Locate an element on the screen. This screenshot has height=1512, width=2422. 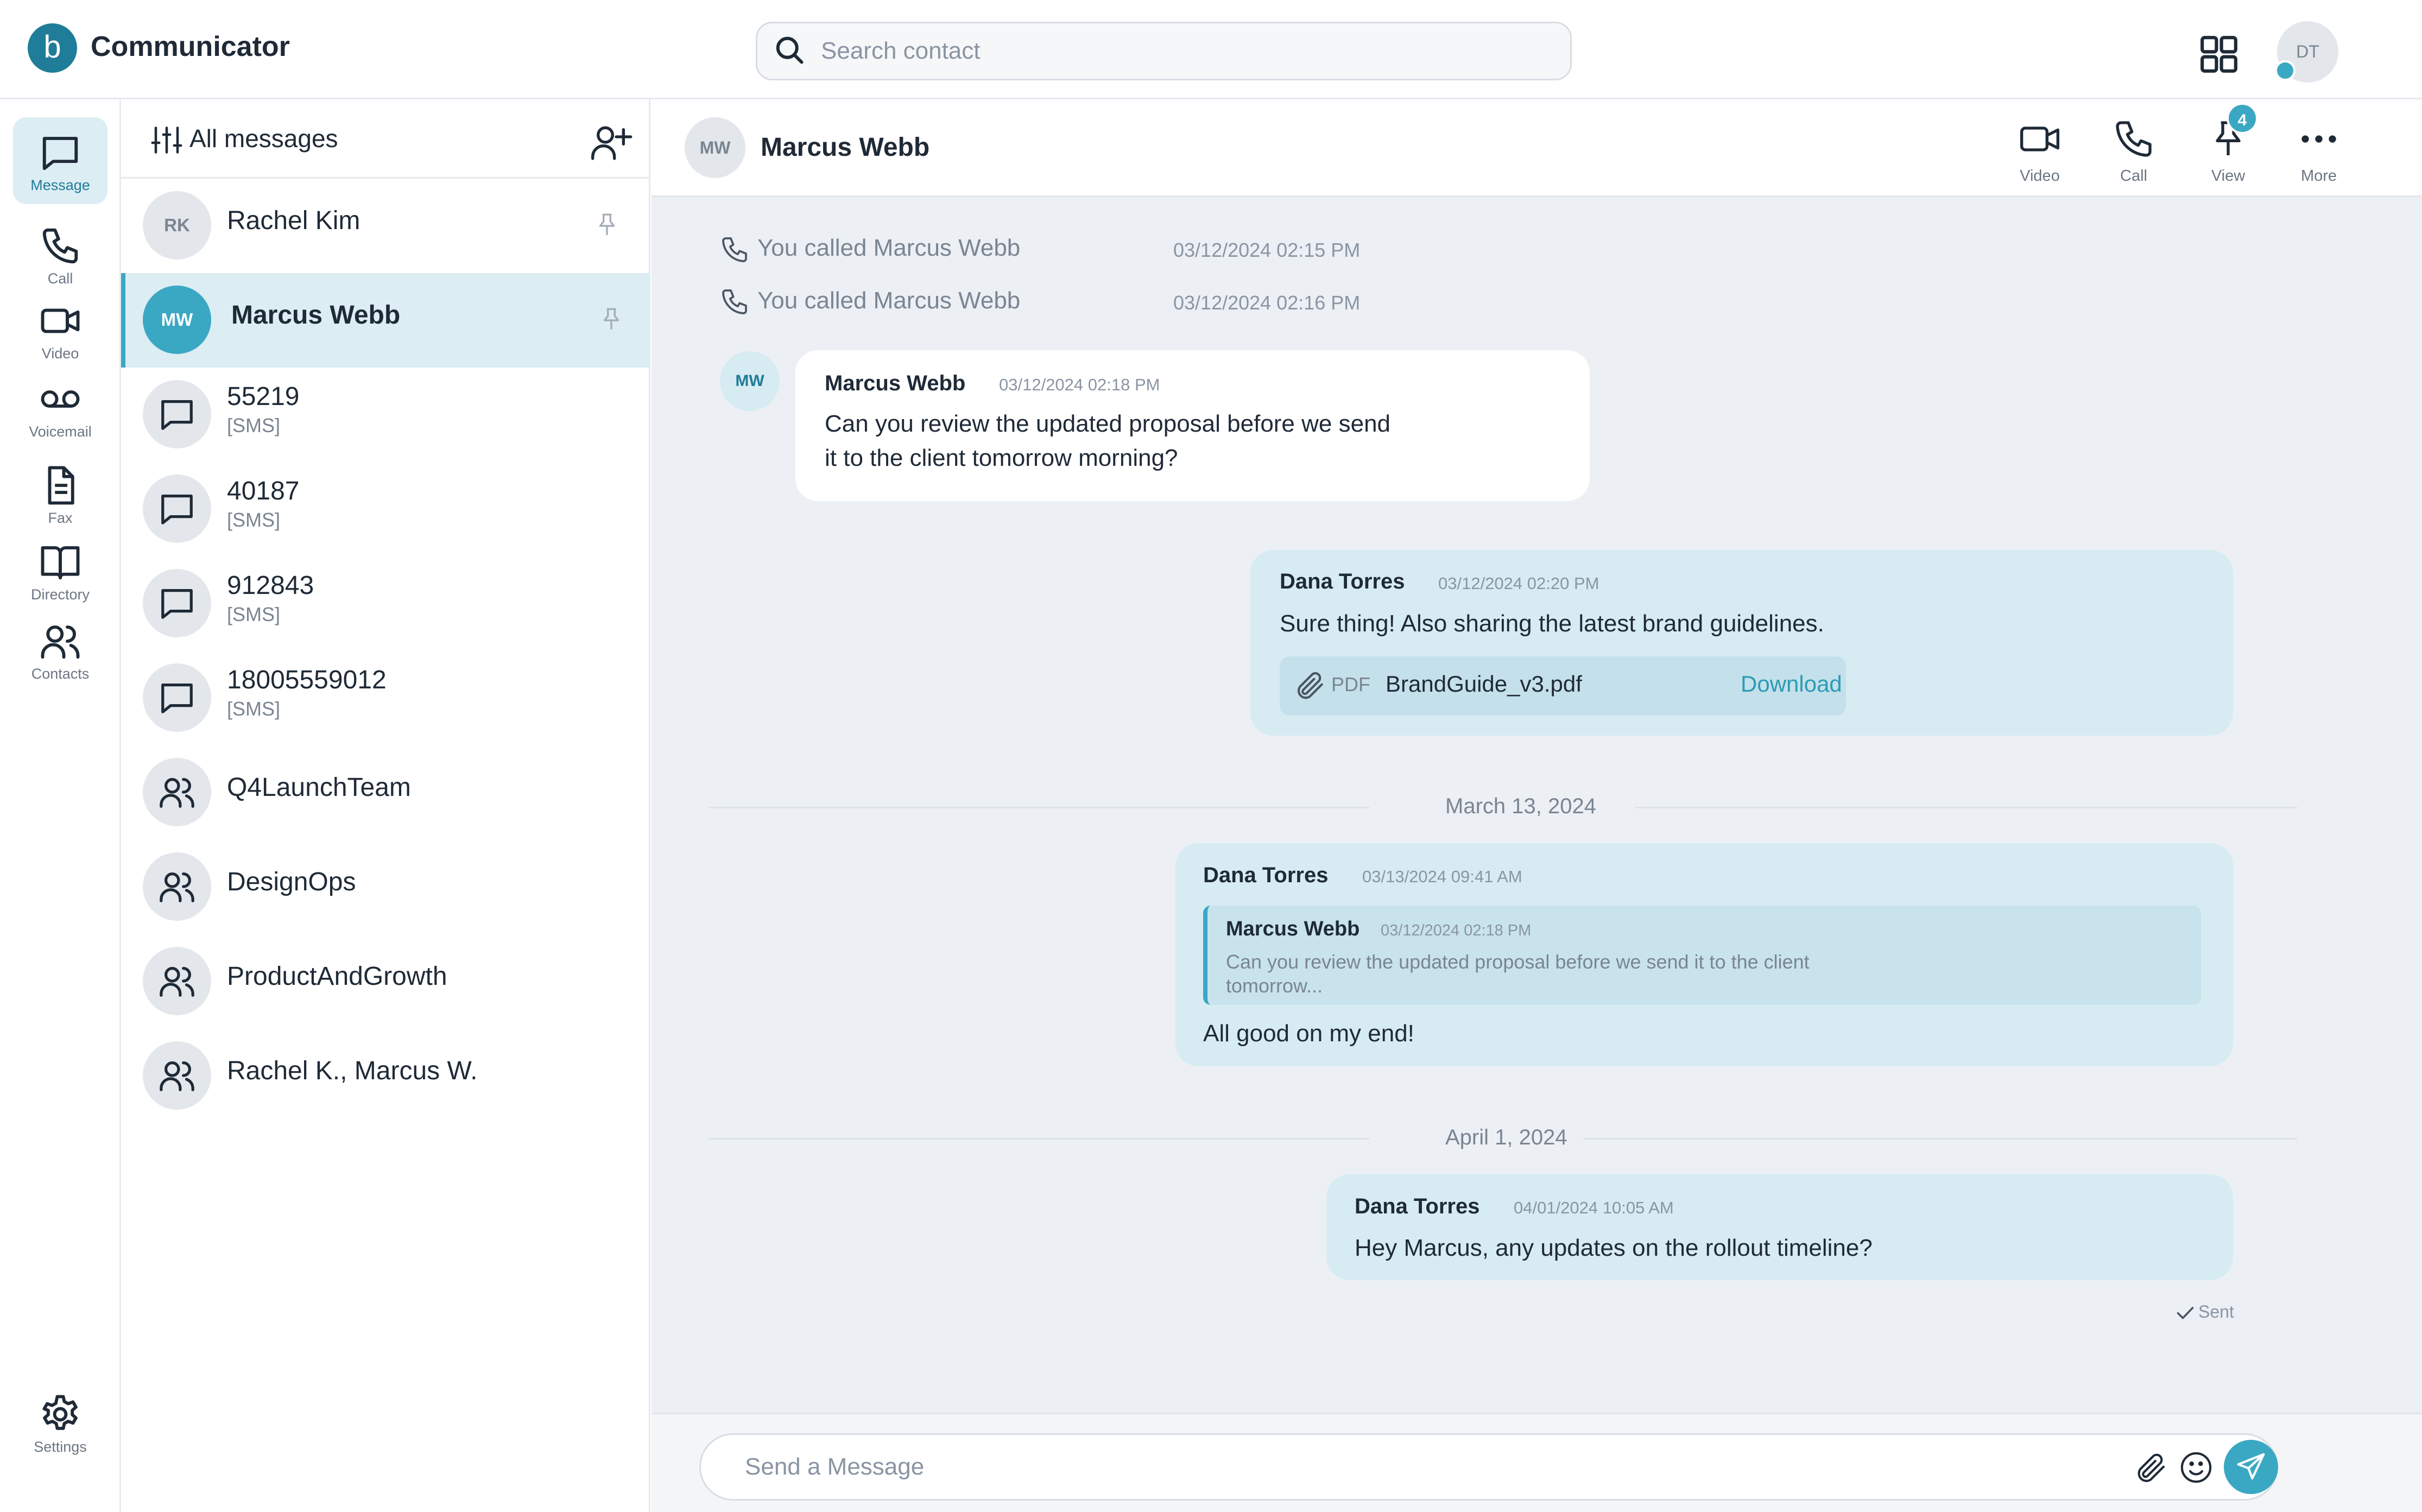
conversation-item: 912843 [SMS] is located at coordinates (385, 603).